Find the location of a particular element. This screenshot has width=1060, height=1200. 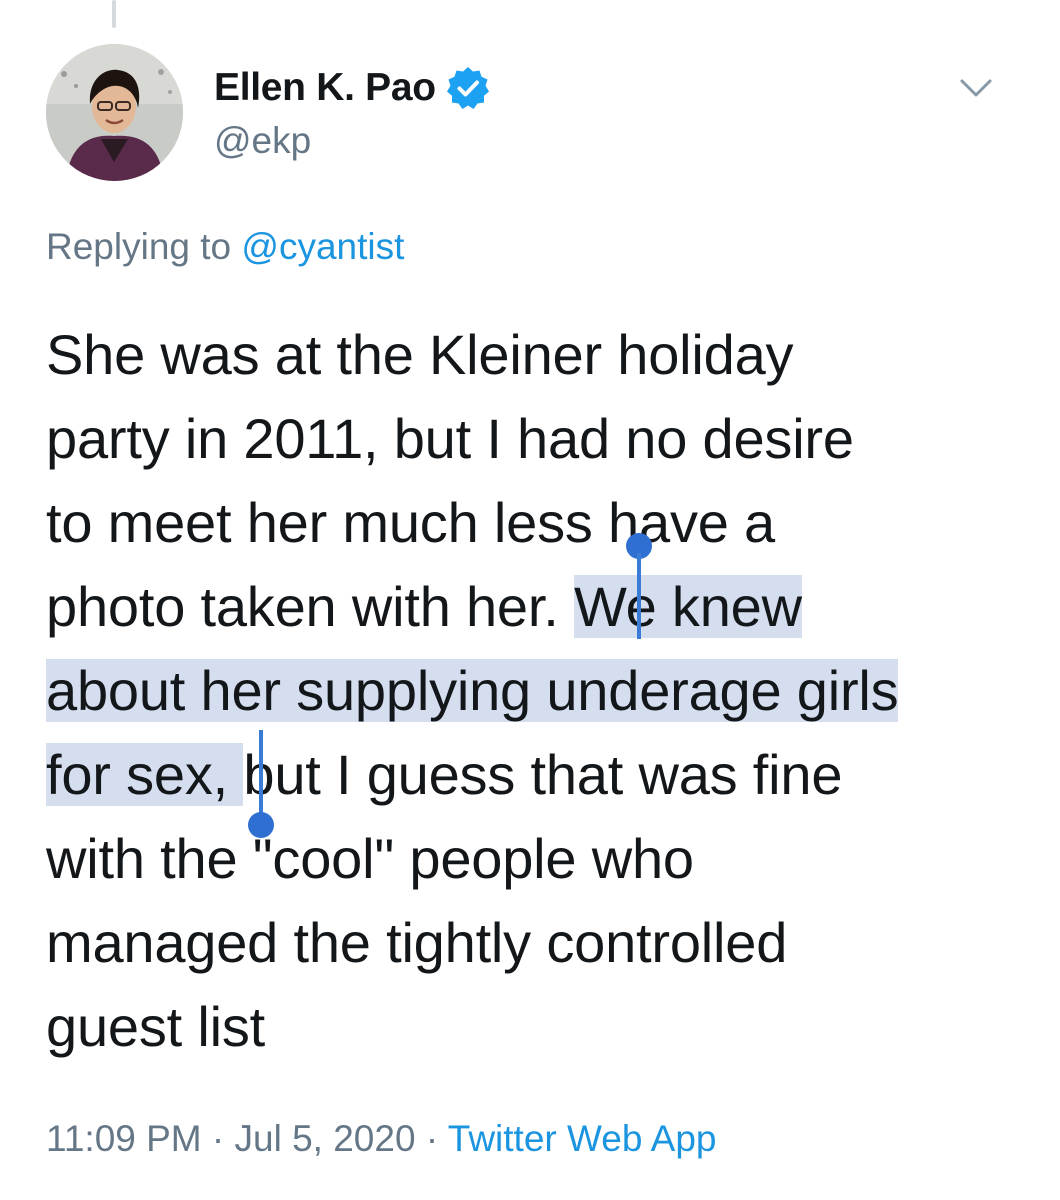

tweet-line: party in 2011, but I had no desire is located at coordinates (541, 439).